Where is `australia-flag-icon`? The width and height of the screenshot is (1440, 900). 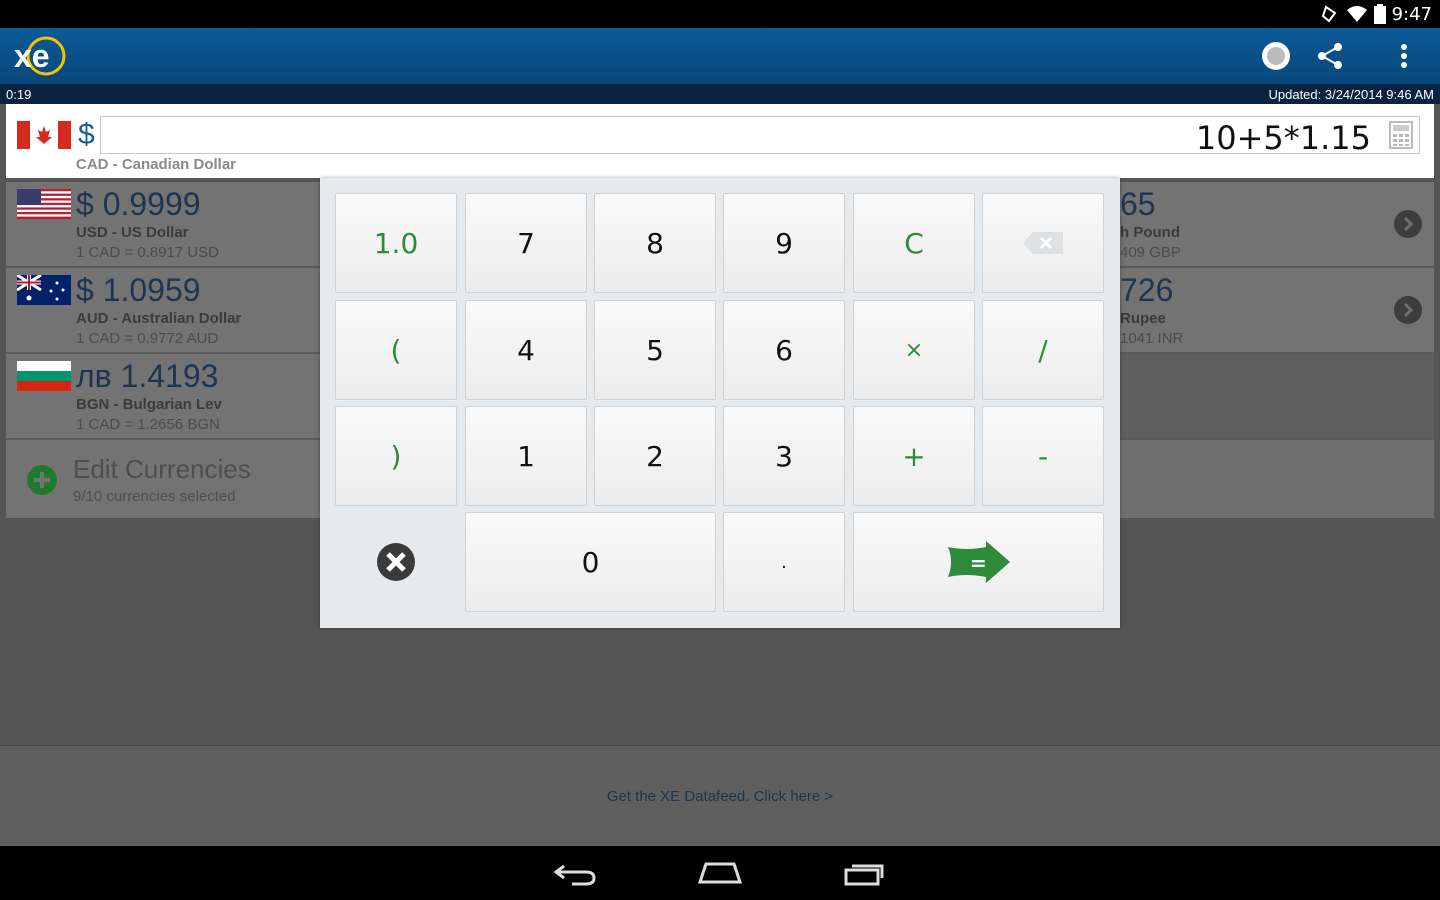 australia-flag-icon is located at coordinates (44, 290).